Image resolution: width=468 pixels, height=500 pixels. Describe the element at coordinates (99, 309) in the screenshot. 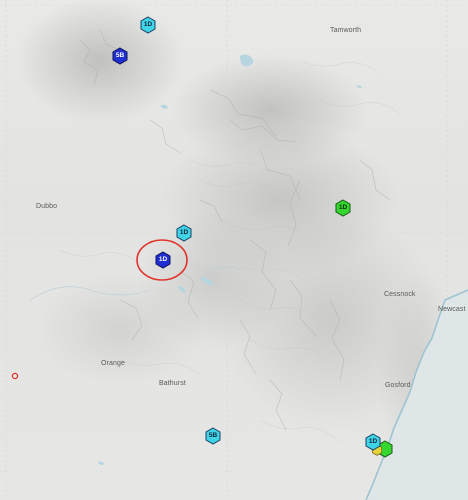

I see `highlight-layer` at that location.